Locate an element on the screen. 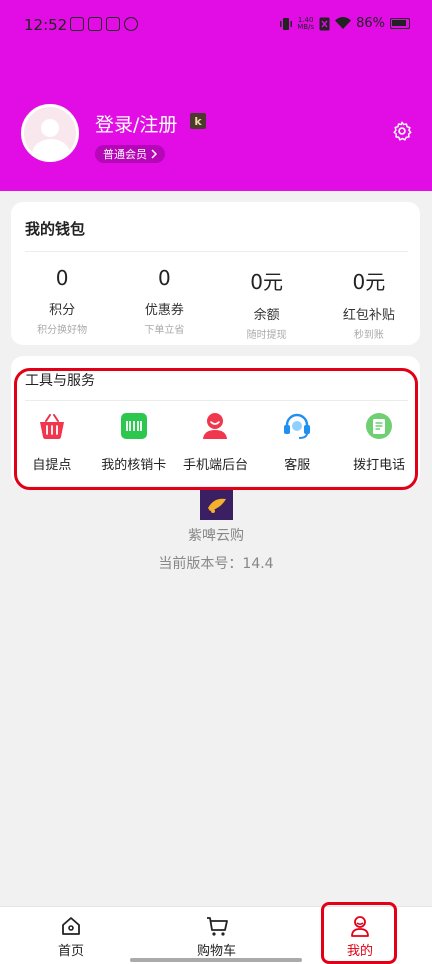 The height and width of the screenshot is (964, 432). service-pickup-point: 自提点 is located at coordinates (52, 442).